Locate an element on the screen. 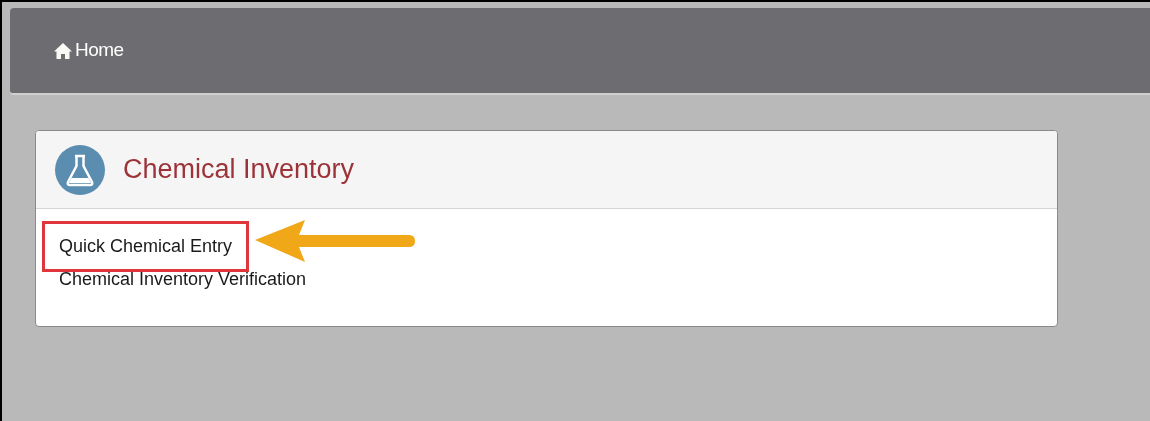 The height and width of the screenshot is (421, 1150). panel-link: Quick Chemical Entry is located at coordinates (146, 246).